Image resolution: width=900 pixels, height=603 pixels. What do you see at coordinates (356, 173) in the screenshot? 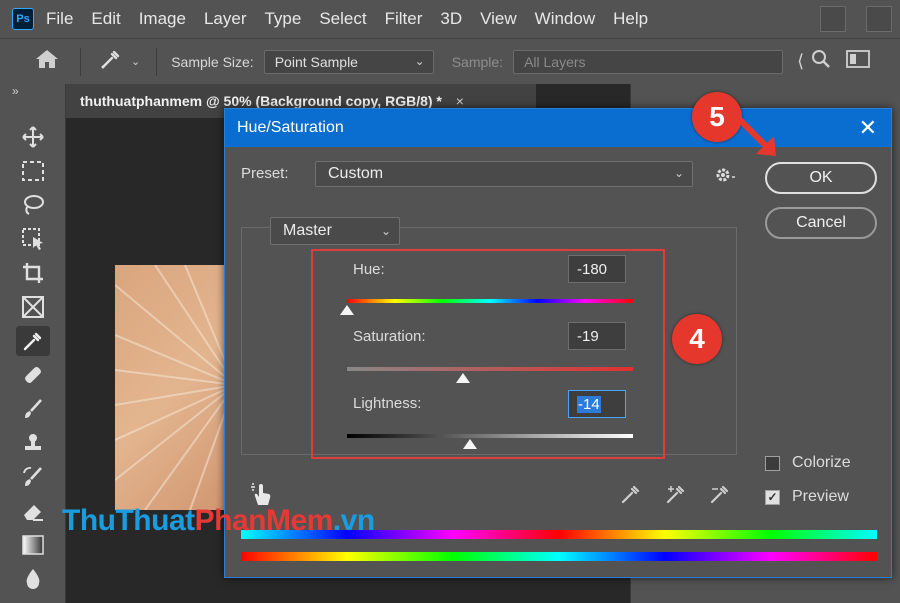
I see `preset-value: Custom` at bounding box center [356, 173].